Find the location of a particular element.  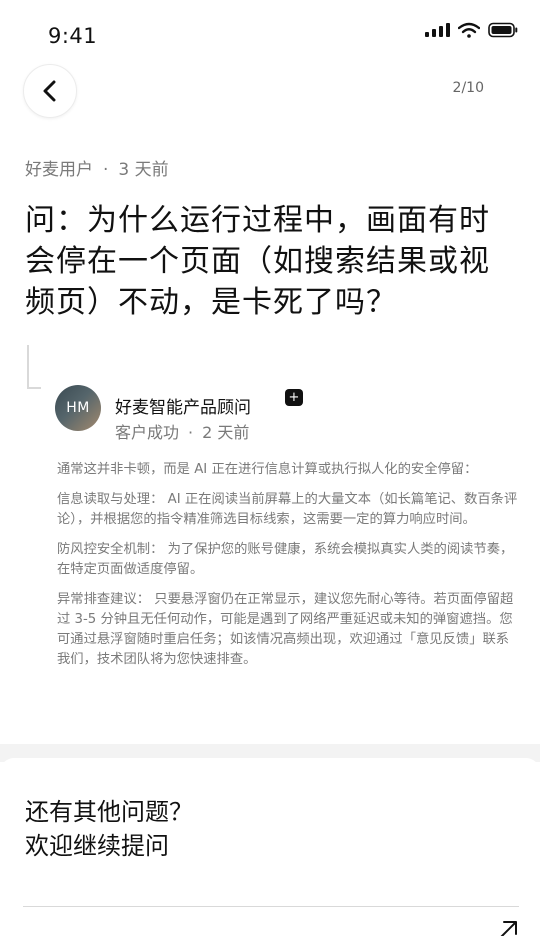

back-button is located at coordinates (50, 91).